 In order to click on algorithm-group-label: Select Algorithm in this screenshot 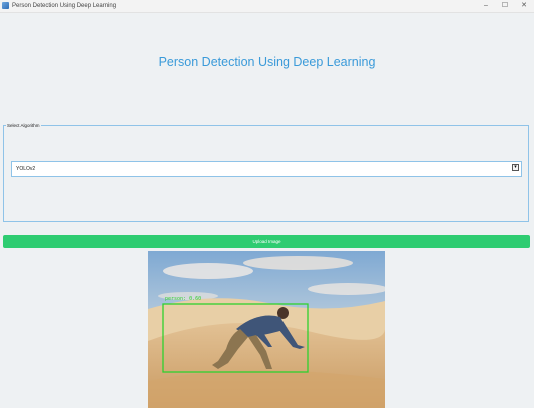, I will do `click(23, 125)`.